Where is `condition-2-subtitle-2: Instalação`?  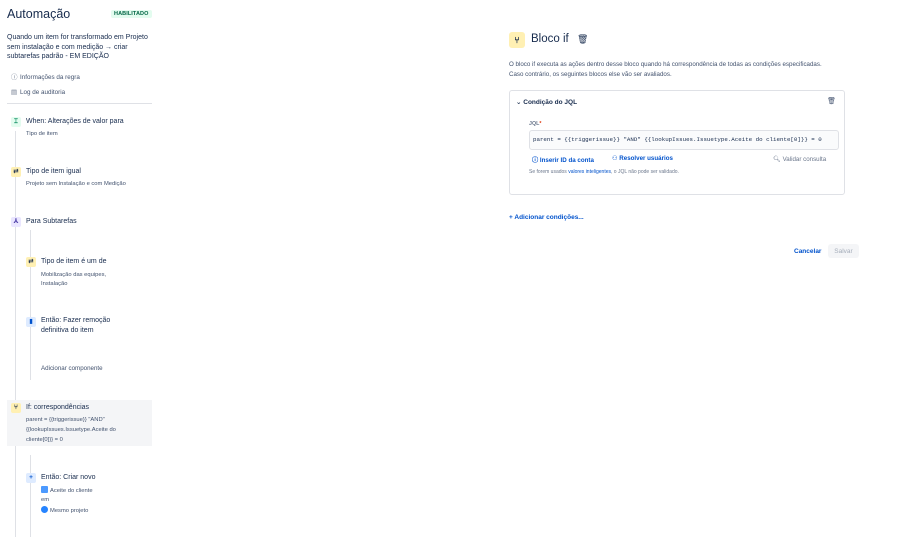 condition-2-subtitle-2: Instalação is located at coordinates (54, 284).